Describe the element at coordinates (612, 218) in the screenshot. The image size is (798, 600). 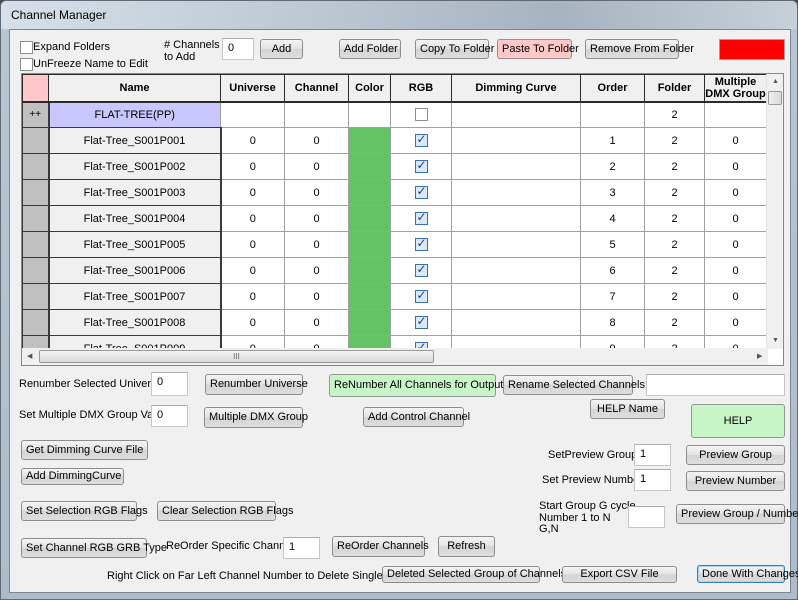
I see `order-cell: 4` at that location.